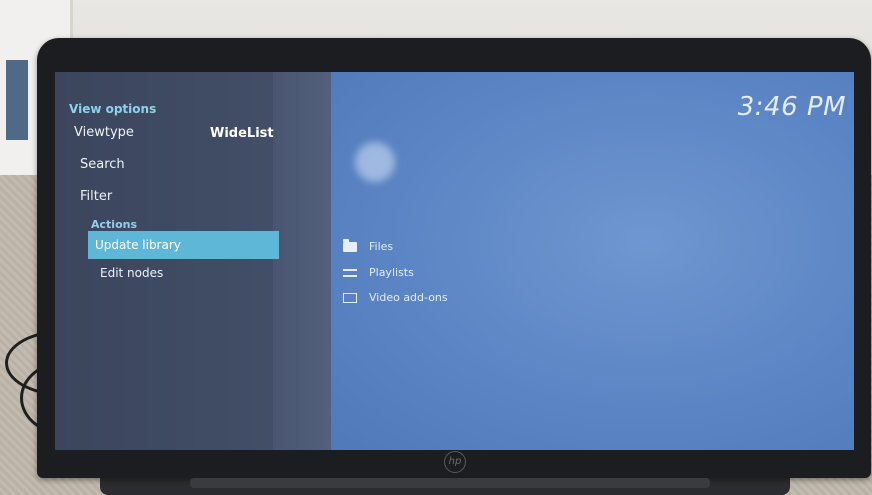 This screenshot has height=495, width=872. Describe the element at coordinates (350, 245) in the screenshot. I see `folder-icon` at that location.